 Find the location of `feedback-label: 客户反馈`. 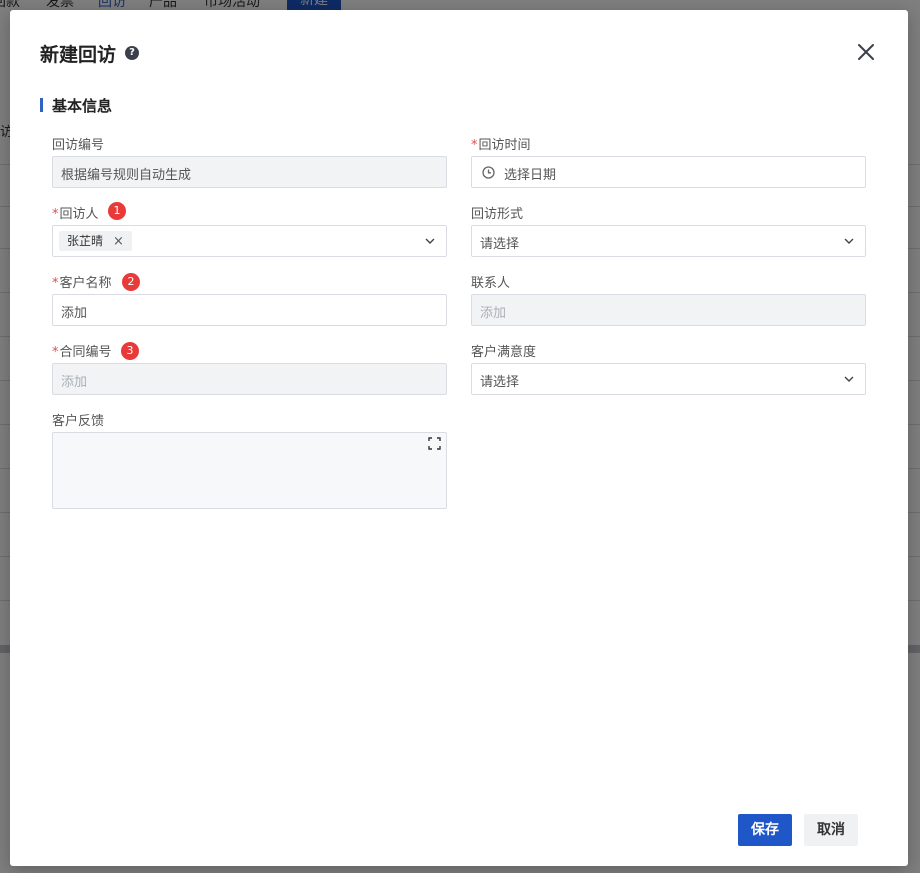

feedback-label: 客户反馈 is located at coordinates (78, 421).